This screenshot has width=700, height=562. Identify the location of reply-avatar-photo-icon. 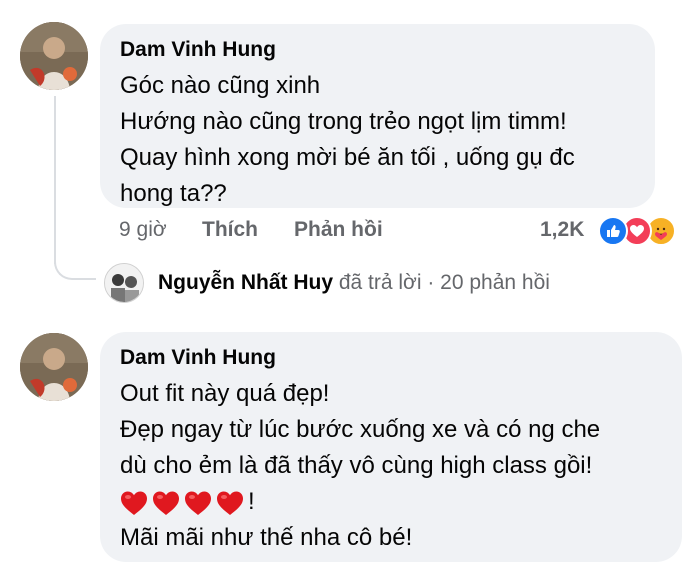
(124, 283).